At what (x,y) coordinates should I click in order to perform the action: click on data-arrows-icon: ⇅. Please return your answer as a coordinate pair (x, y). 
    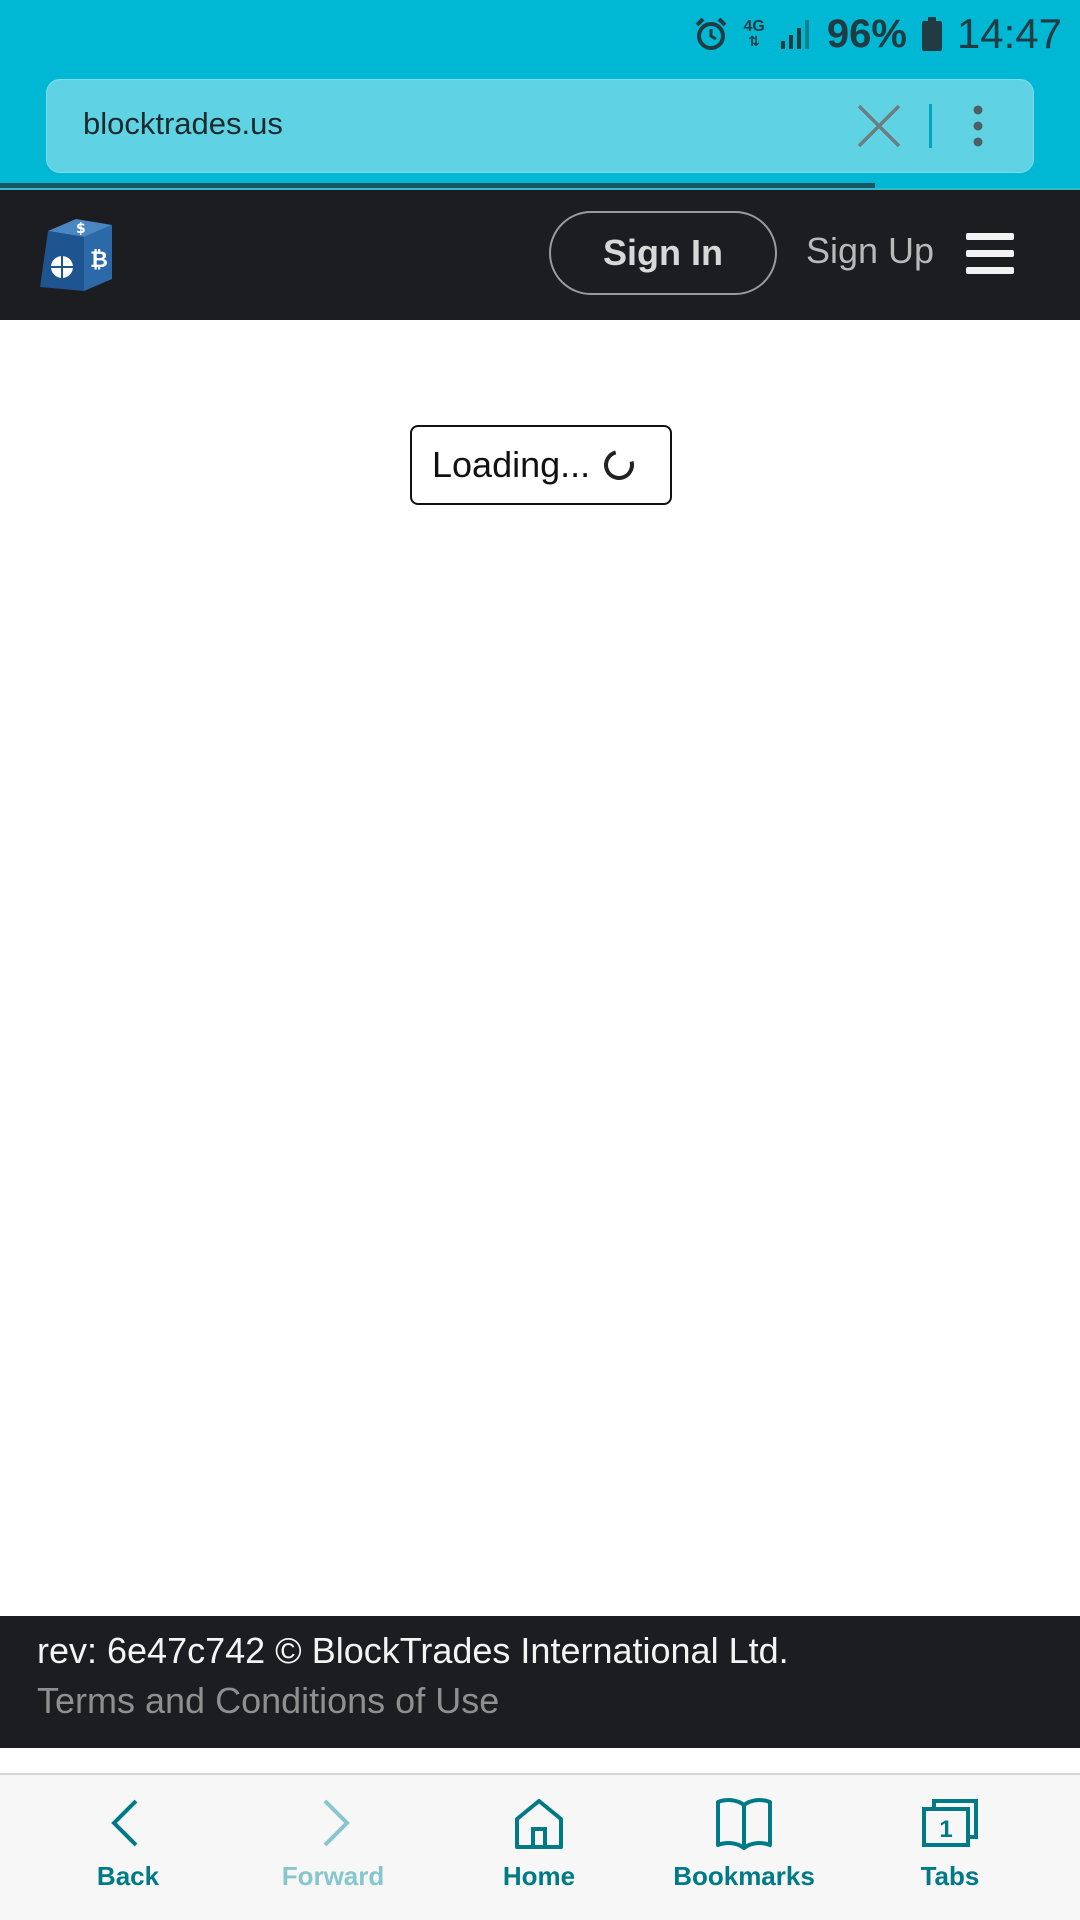
    Looking at the image, I should click on (754, 41).